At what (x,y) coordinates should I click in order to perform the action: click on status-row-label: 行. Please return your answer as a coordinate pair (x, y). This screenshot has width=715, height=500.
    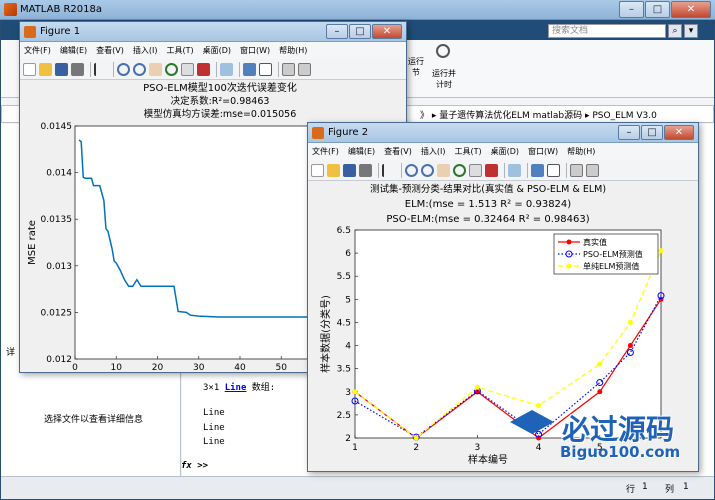
    Looking at the image, I should click on (631, 490).